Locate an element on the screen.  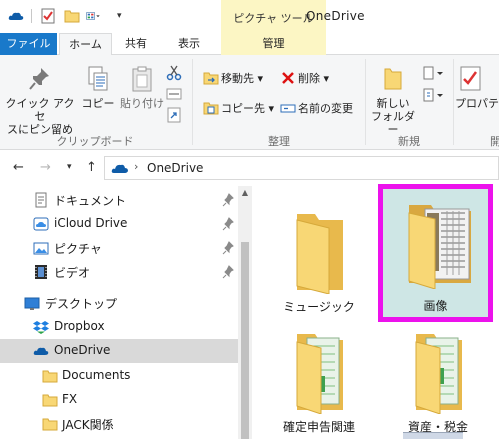
copy-path-icon is located at coordinates (174, 94).